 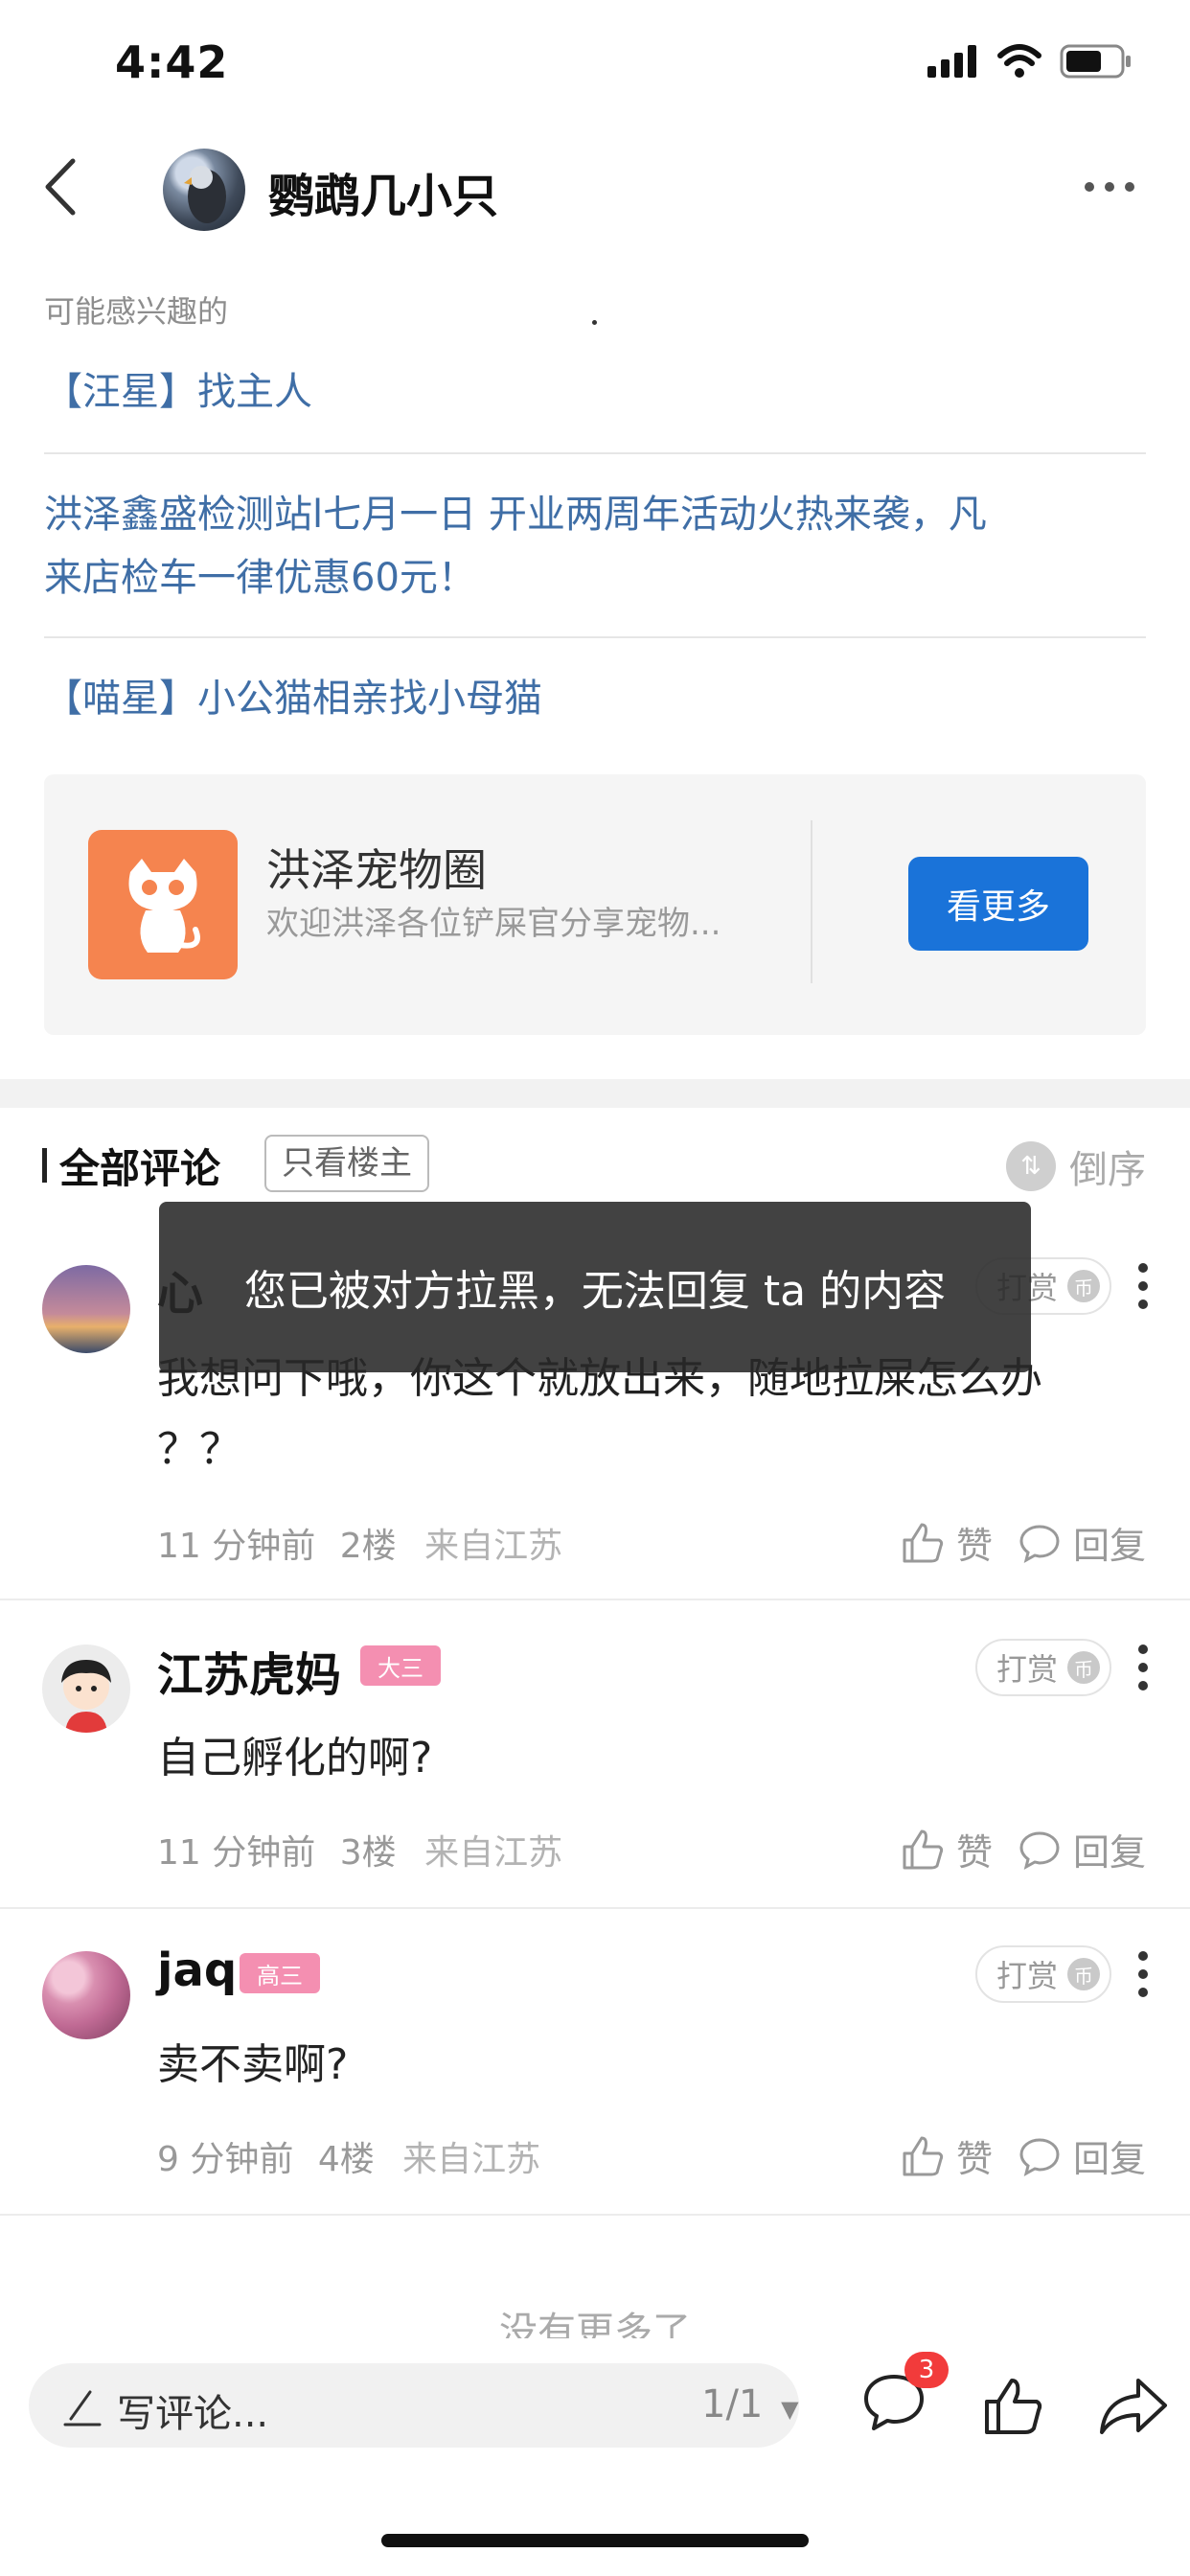 I want to click on sort-icon: ⇅, so click(x=1031, y=1166).